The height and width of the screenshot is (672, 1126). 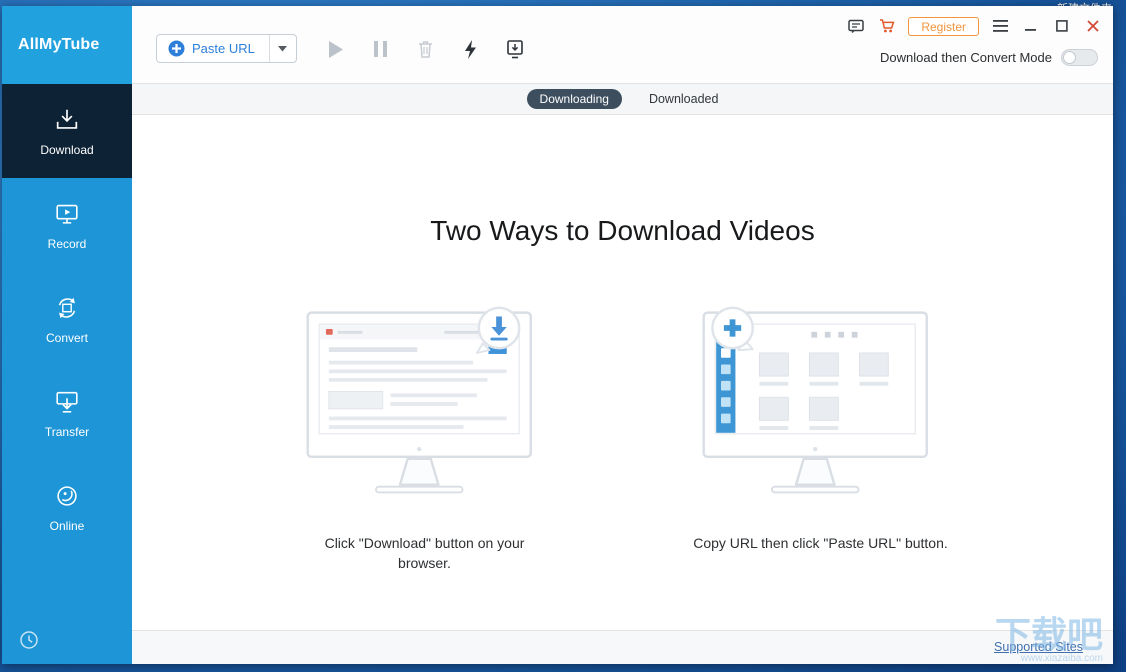 What do you see at coordinates (856, 26) in the screenshot?
I see `feedback-icon` at bounding box center [856, 26].